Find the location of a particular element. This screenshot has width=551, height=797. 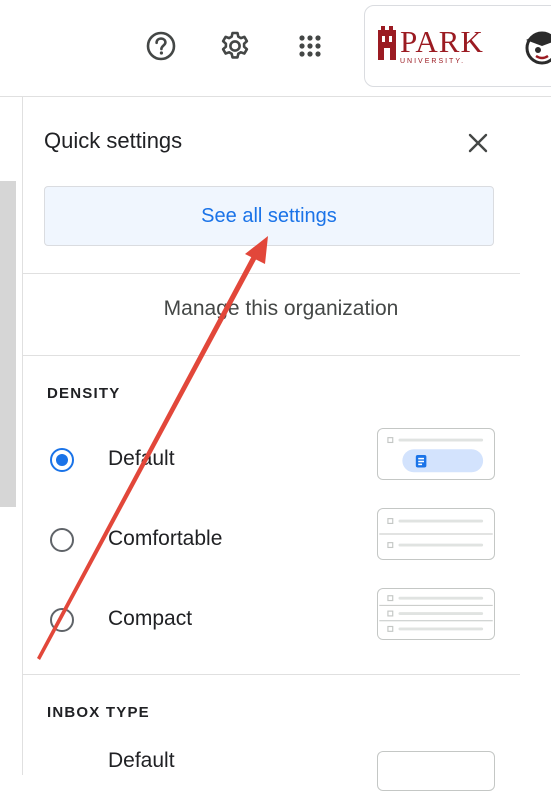

park-university-logo: PARK is located at coordinates (430, 43).